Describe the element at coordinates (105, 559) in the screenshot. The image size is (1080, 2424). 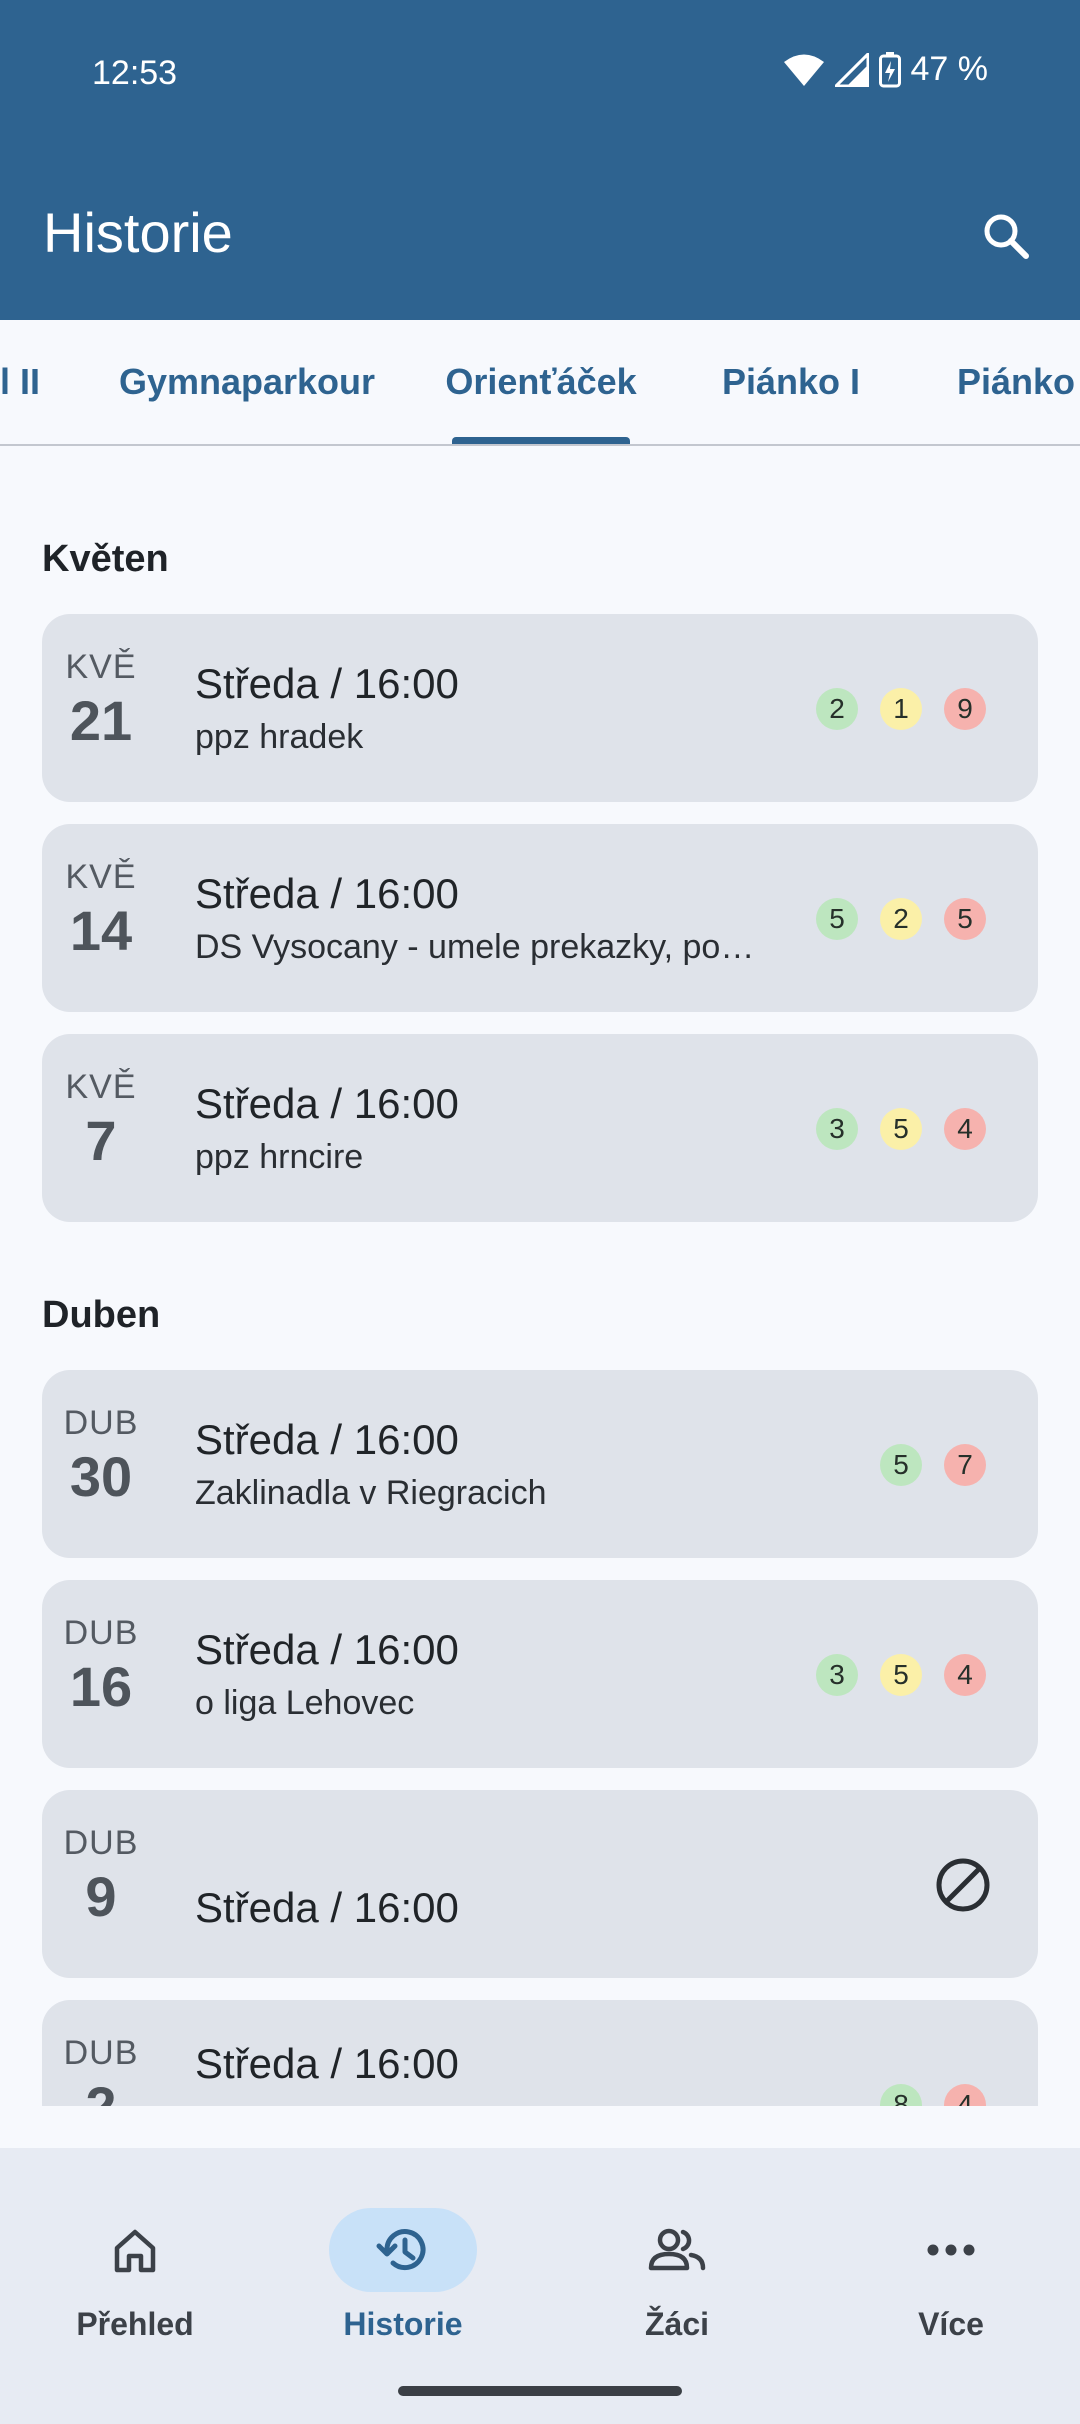
I see `section-title-may: Květen` at that location.